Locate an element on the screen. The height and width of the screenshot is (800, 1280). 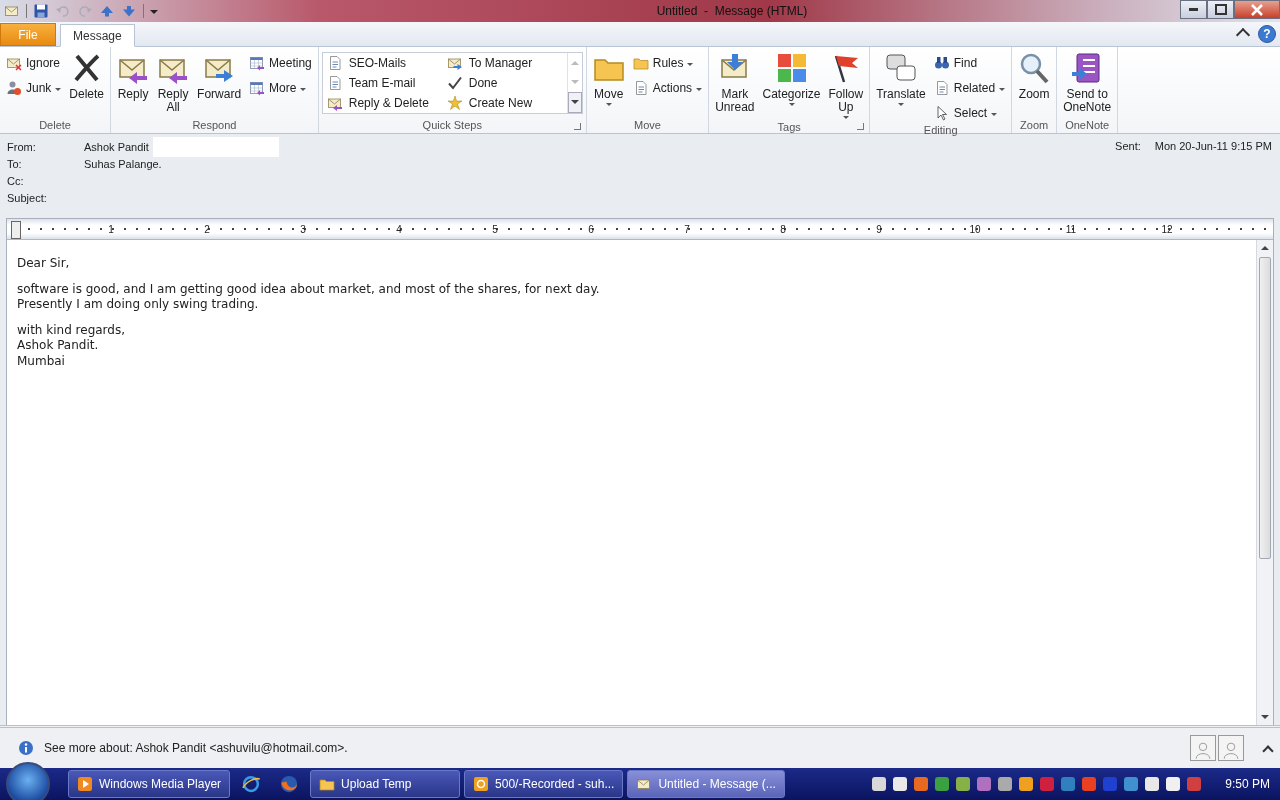
field-label: Subject: is located at coordinates (27, 198).